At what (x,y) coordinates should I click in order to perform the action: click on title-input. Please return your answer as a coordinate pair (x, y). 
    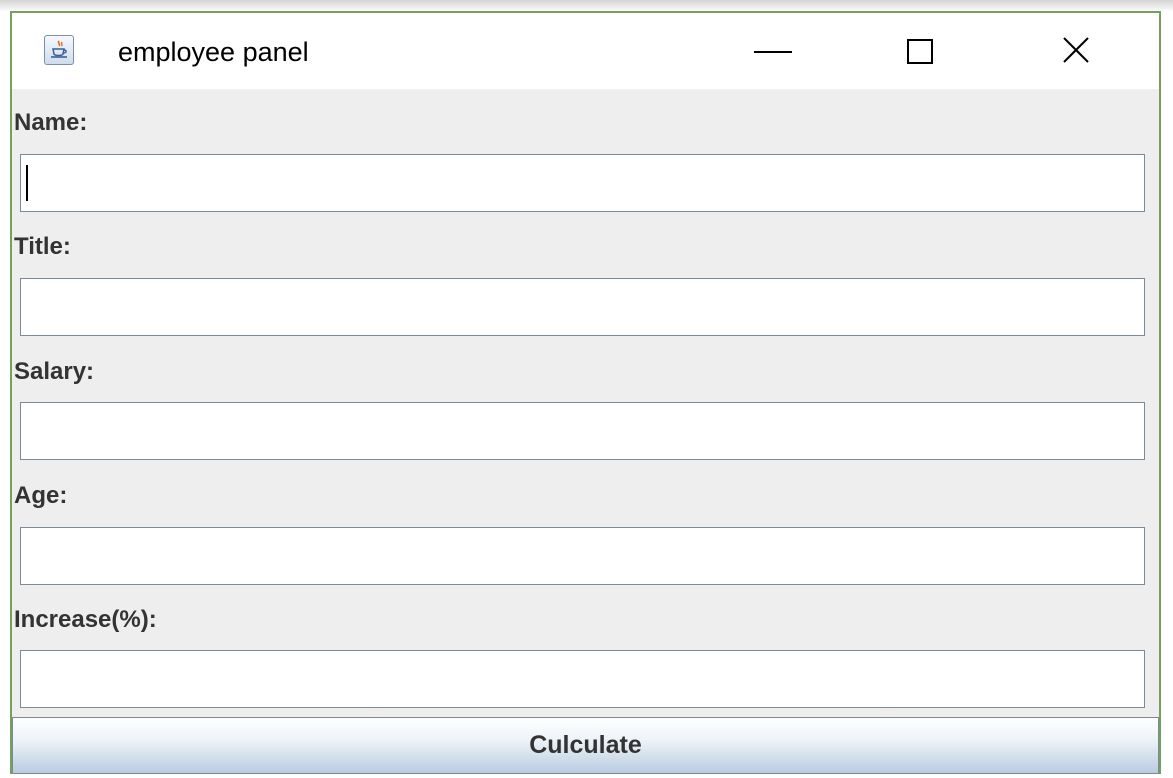
    Looking at the image, I should click on (582, 307).